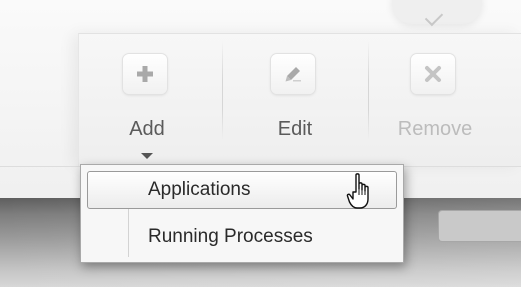 Image resolution: width=521 pixels, height=287 pixels. What do you see at coordinates (295, 129) in the screenshot?
I see `edit-label: Edit` at bounding box center [295, 129].